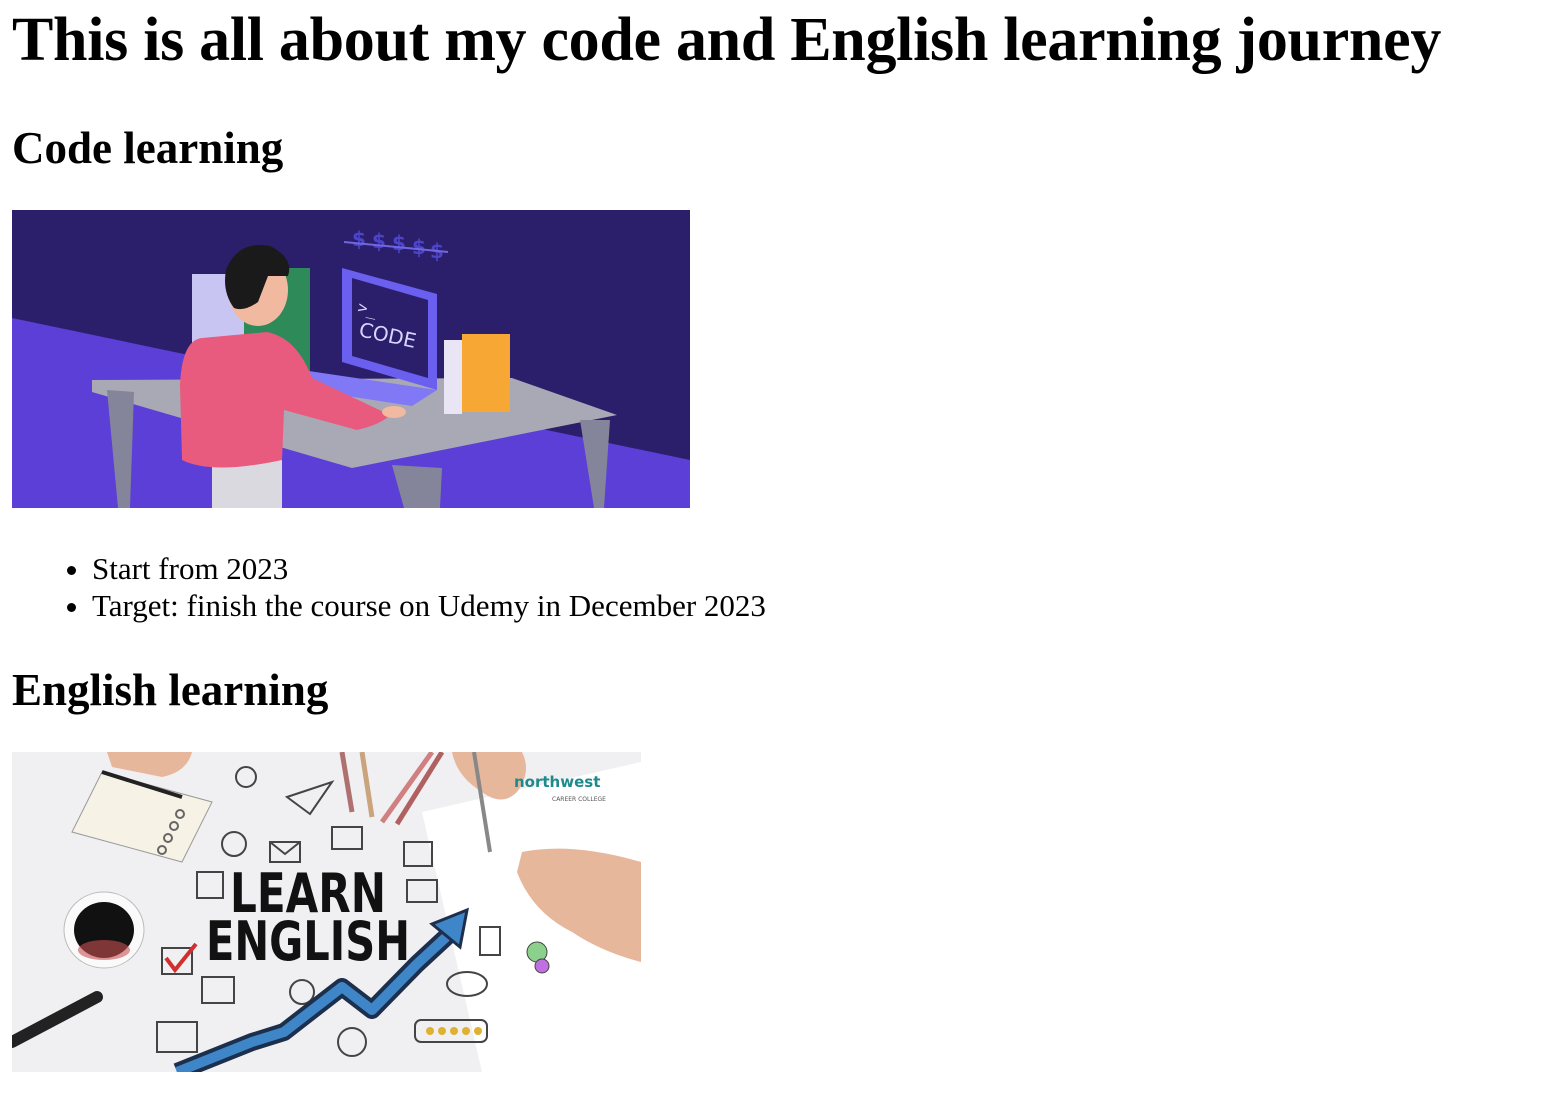  Describe the element at coordinates (557, 782) in the screenshot. I see `brand-text: northwest` at that location.